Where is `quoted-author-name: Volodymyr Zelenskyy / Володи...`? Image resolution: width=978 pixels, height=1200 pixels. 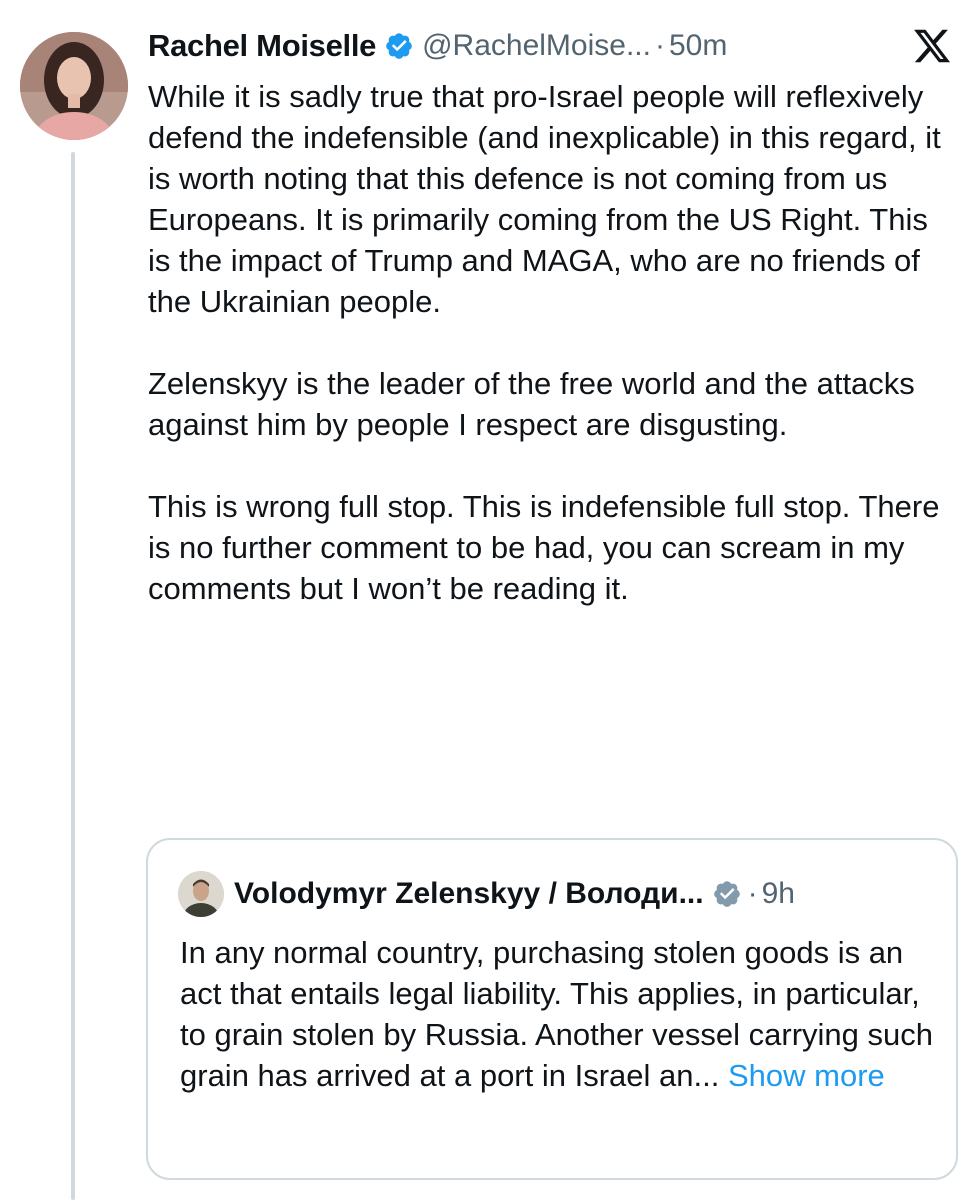 quoted-author-name: Volodymyr Zelenskyy / Володи... is located at coordinates (469, 894).